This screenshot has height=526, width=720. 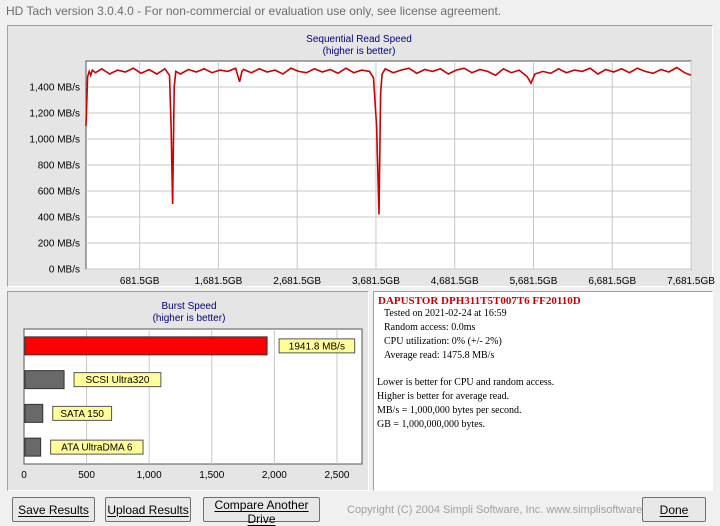 What do you see at coordinates (455, 281) in the screenshot?
I see `seq-x-tick-label: 4,681.5GB` at bounding box center [455, 281].